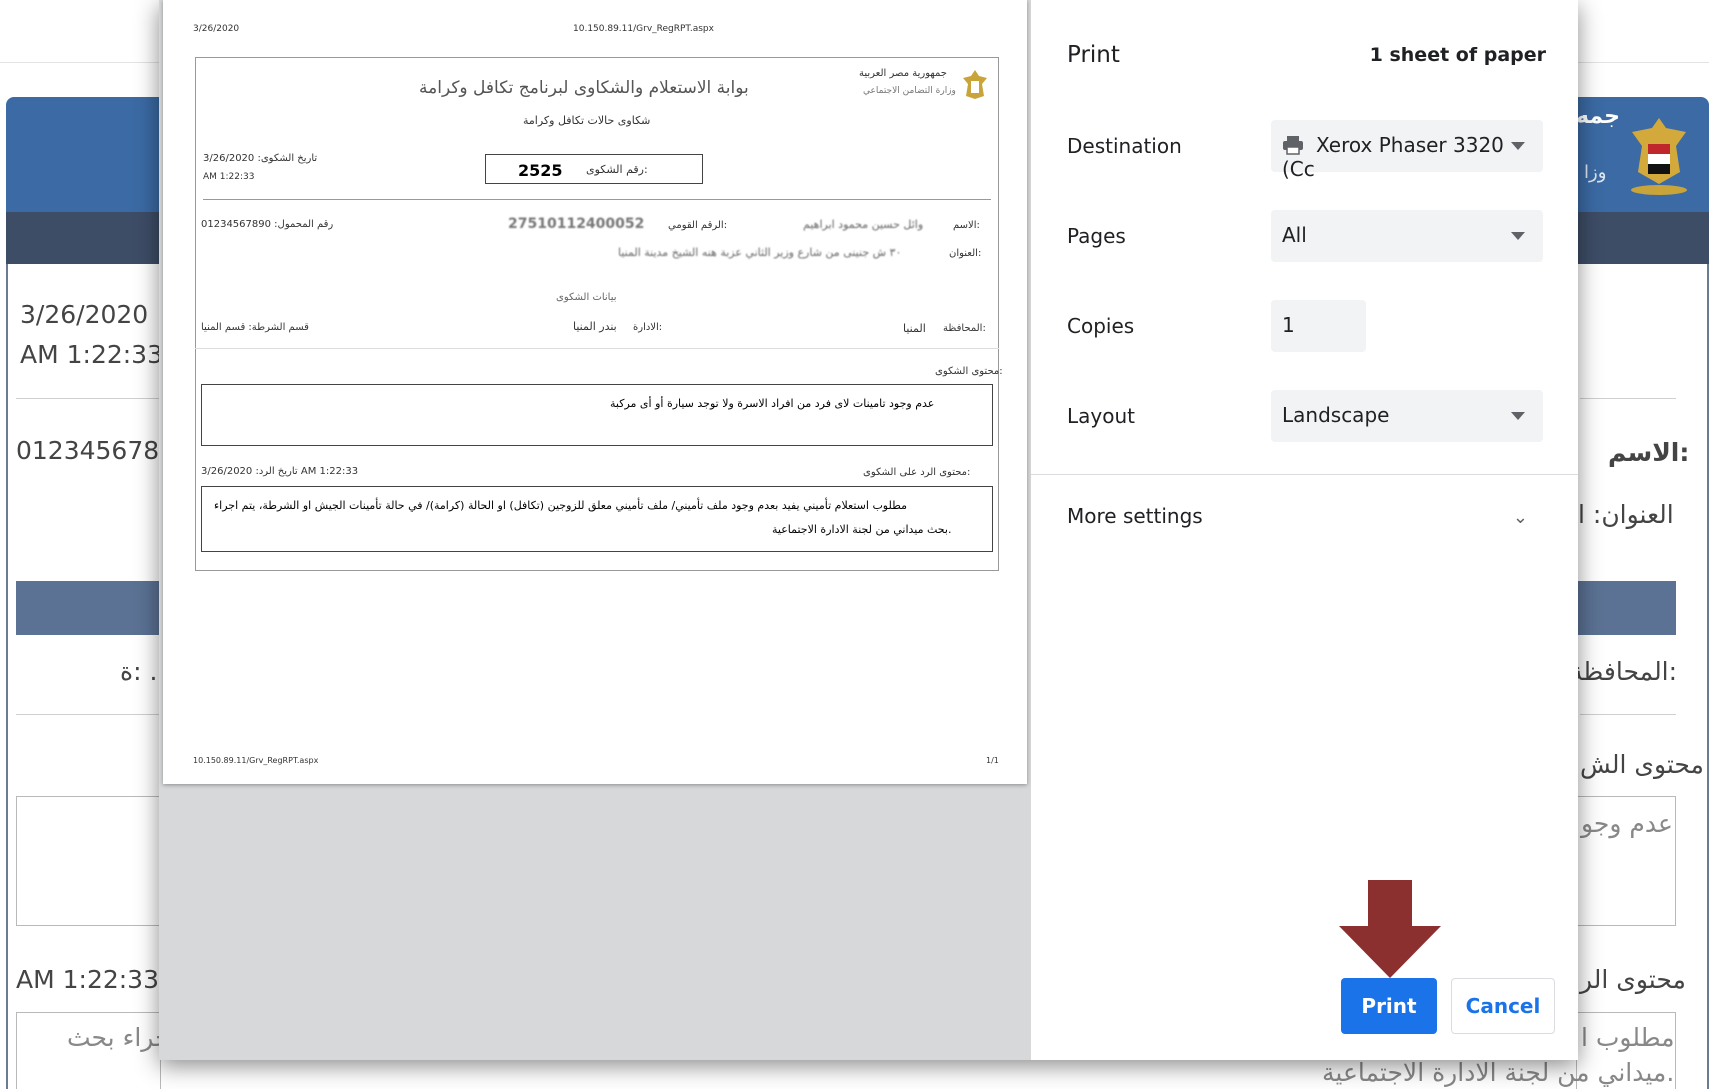  What do you see at coordinates (1628, 1037) in the screenshot?
I see `reply-text-right: مطلوب ا` at bounding box center [1628, 1037].